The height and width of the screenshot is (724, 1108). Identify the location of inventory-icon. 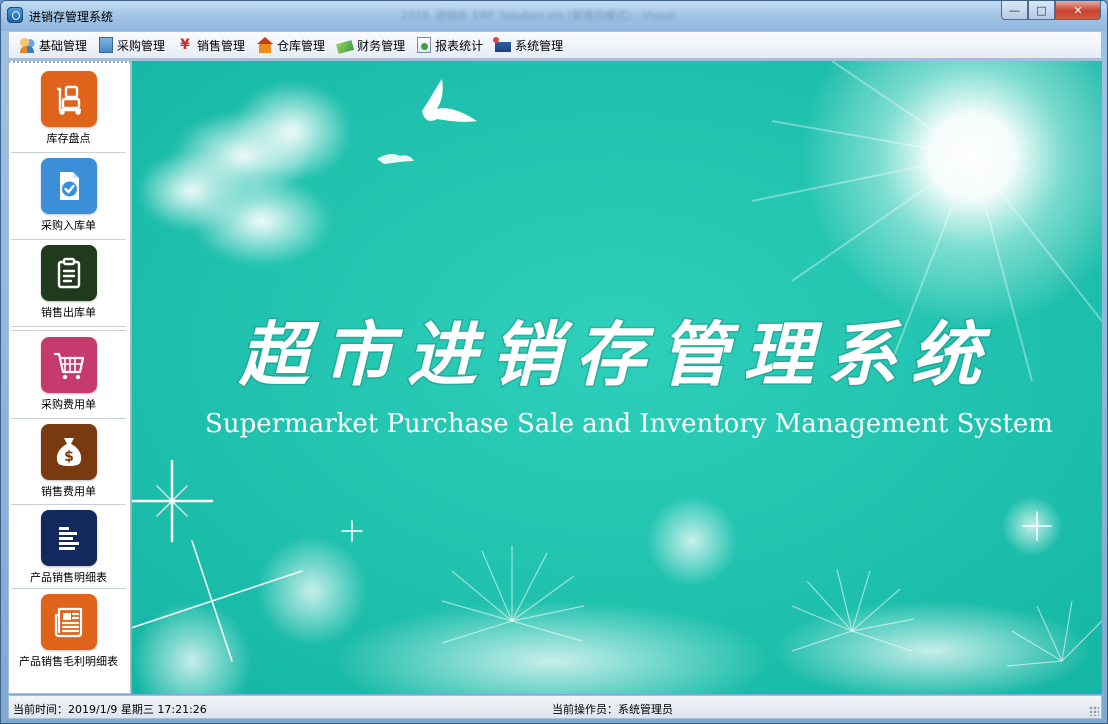
(68, 99).